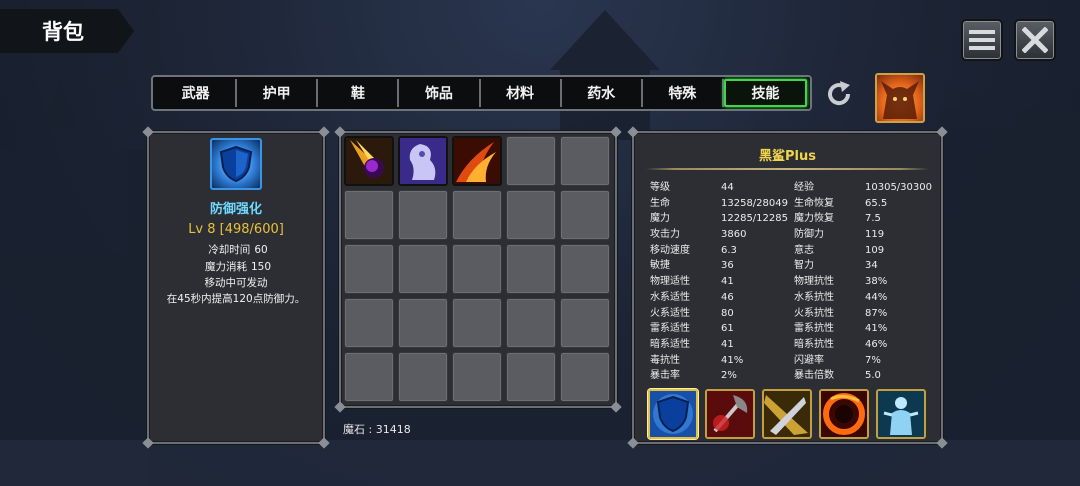 The width and height of the screenshot is (1080, 486). I want to click on equipped-skills, so click(787, 414).